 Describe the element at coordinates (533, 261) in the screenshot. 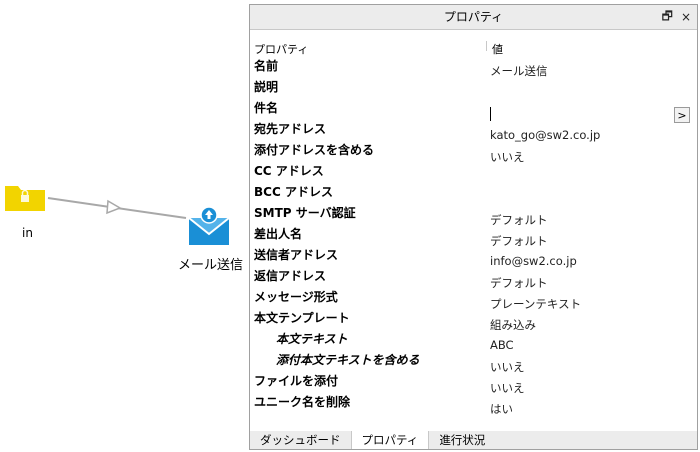

I see `prop-value: info@sw2.co.jp` at that location.